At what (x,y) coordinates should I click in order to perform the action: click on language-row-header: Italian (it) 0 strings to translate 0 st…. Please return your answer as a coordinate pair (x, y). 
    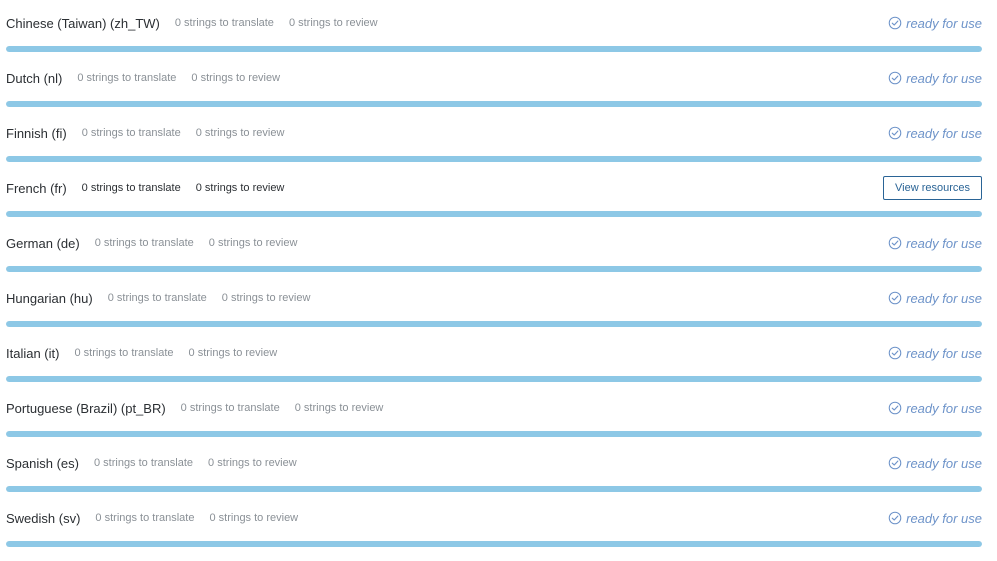
    Looking at the image, I should click on (494, 353).